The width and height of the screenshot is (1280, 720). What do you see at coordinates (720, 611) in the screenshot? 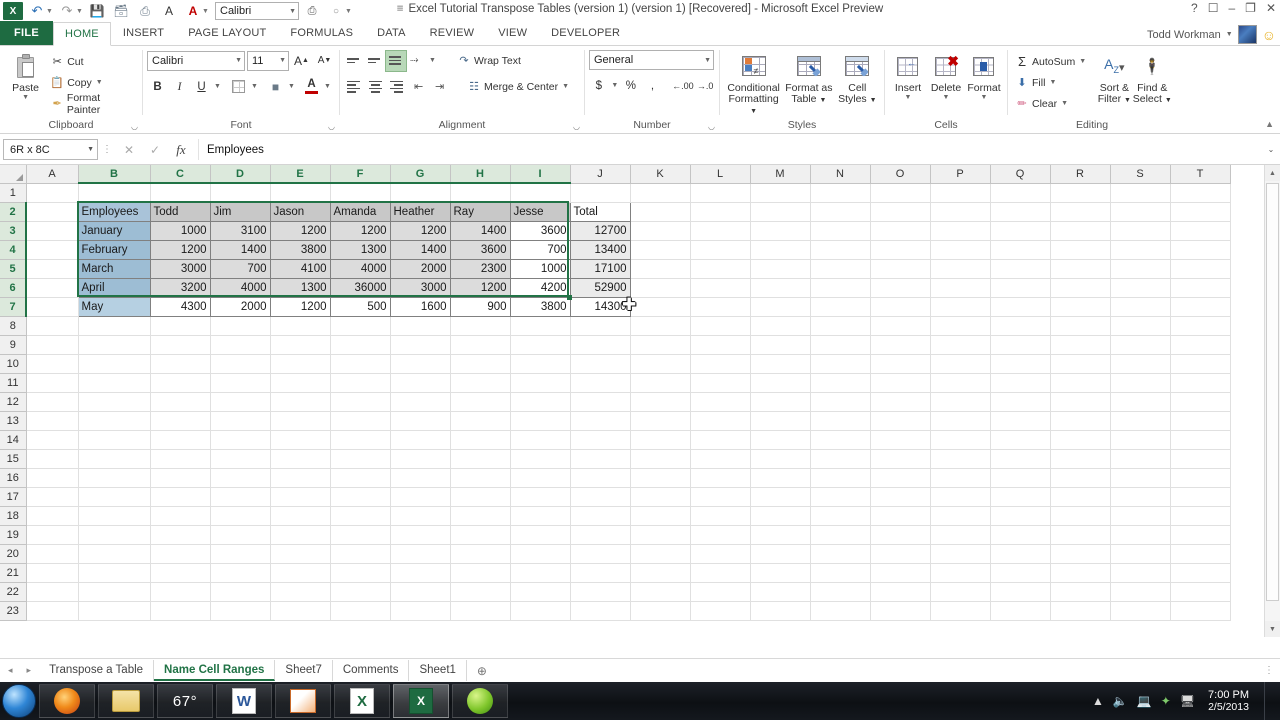
I see `cell-L23` at bounding box center [720, 611].